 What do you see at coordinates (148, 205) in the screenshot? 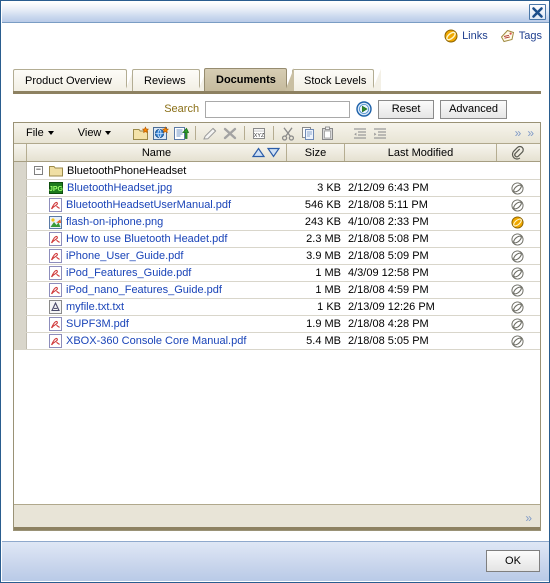
I see `file-name-link: BluetoothHeadsetUserManual.pdf` at bounding box center [148, 205].